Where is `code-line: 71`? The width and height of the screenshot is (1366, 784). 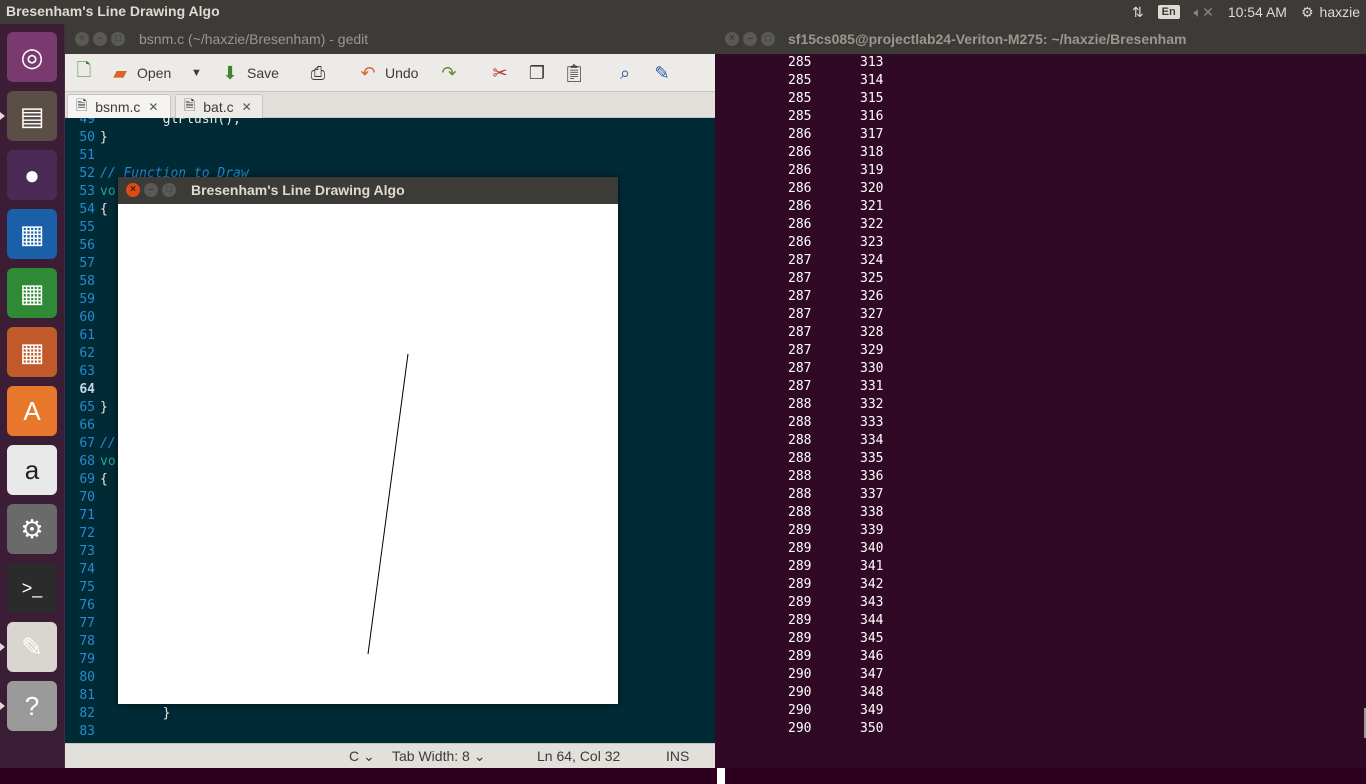
code-line: 71 is located at coordinates (82, 516).